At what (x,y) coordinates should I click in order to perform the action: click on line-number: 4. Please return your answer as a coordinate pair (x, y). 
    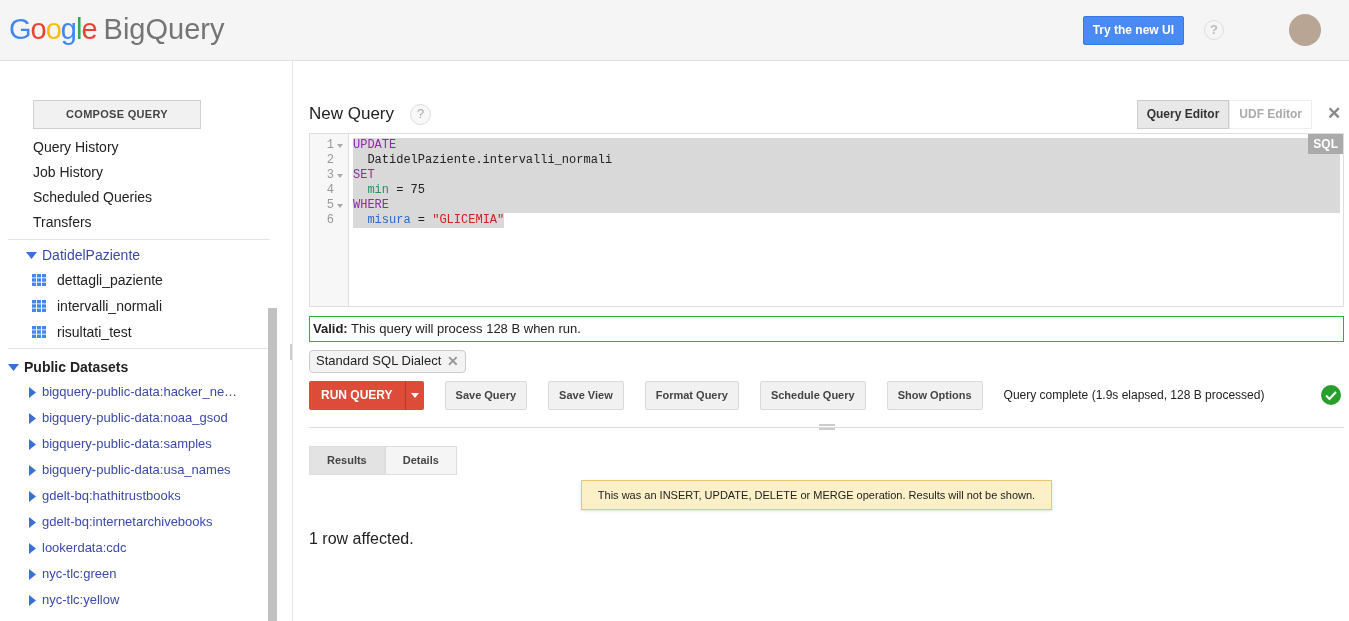
    Looking at the image, I should click on (330, 190).